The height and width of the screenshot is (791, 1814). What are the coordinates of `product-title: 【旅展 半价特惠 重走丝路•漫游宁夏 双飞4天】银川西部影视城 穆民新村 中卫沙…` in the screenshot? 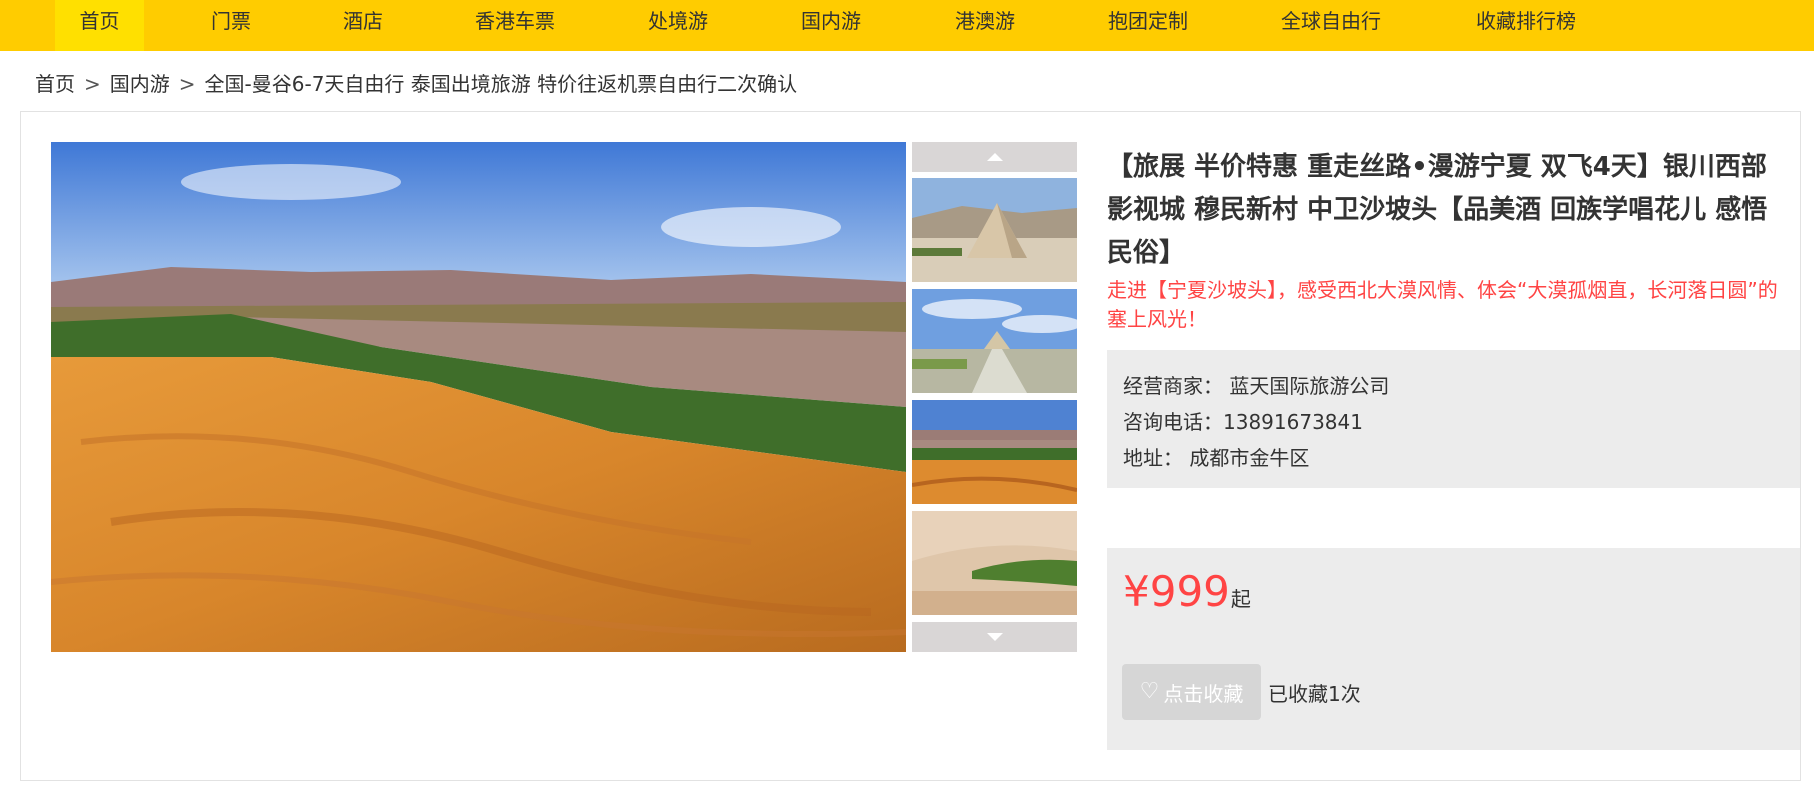 It's located at (1437, 210).